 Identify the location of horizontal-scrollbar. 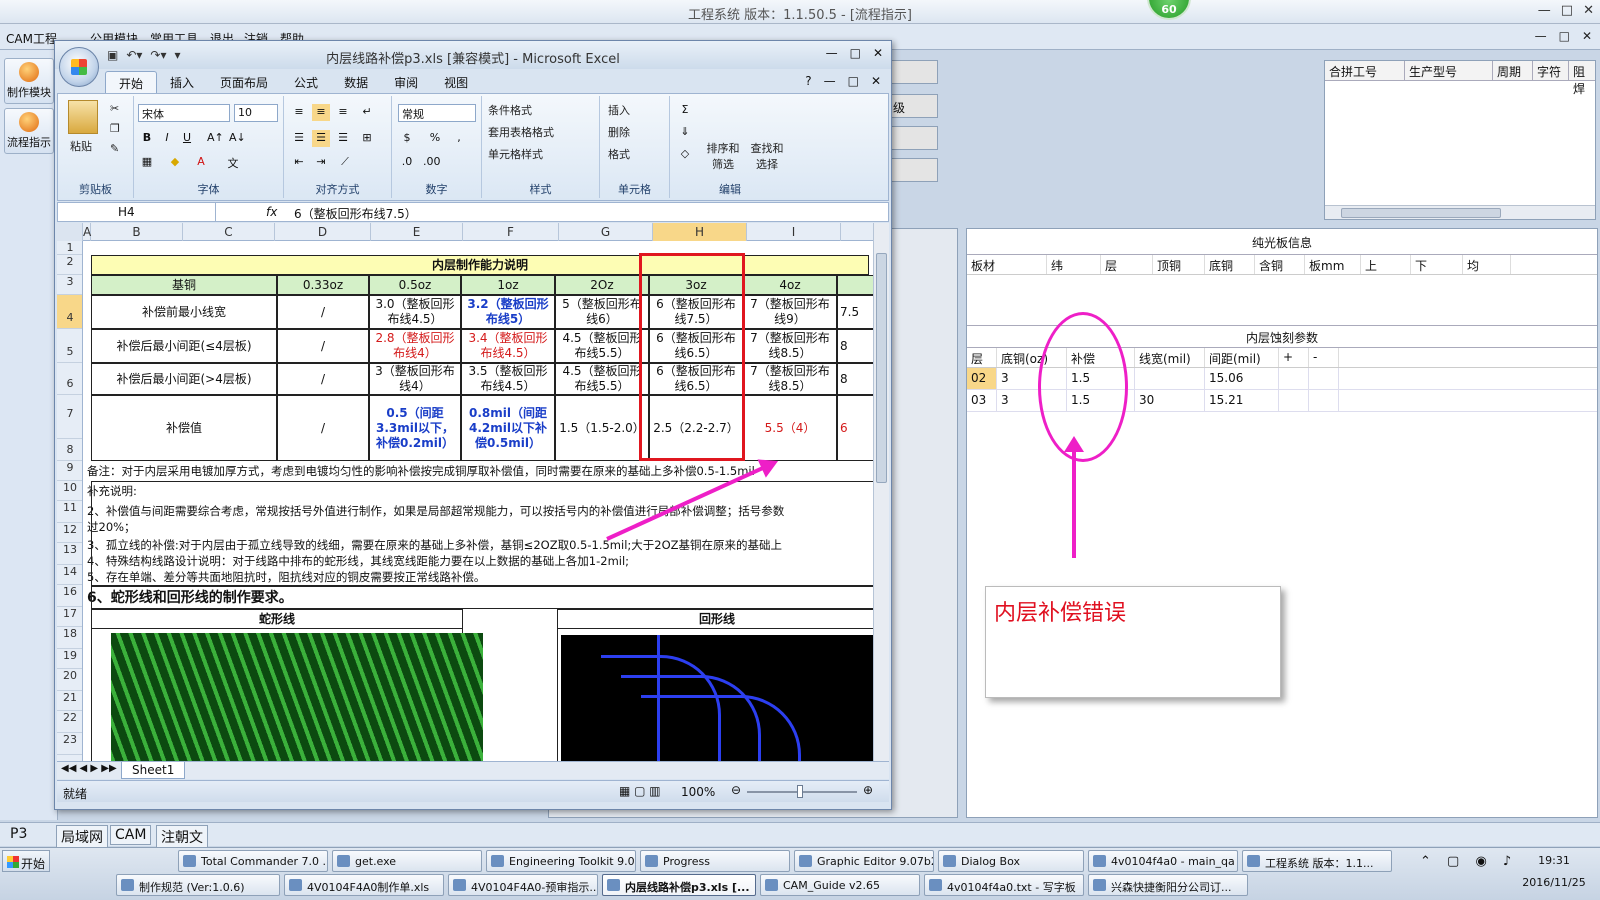
(1460, 212).